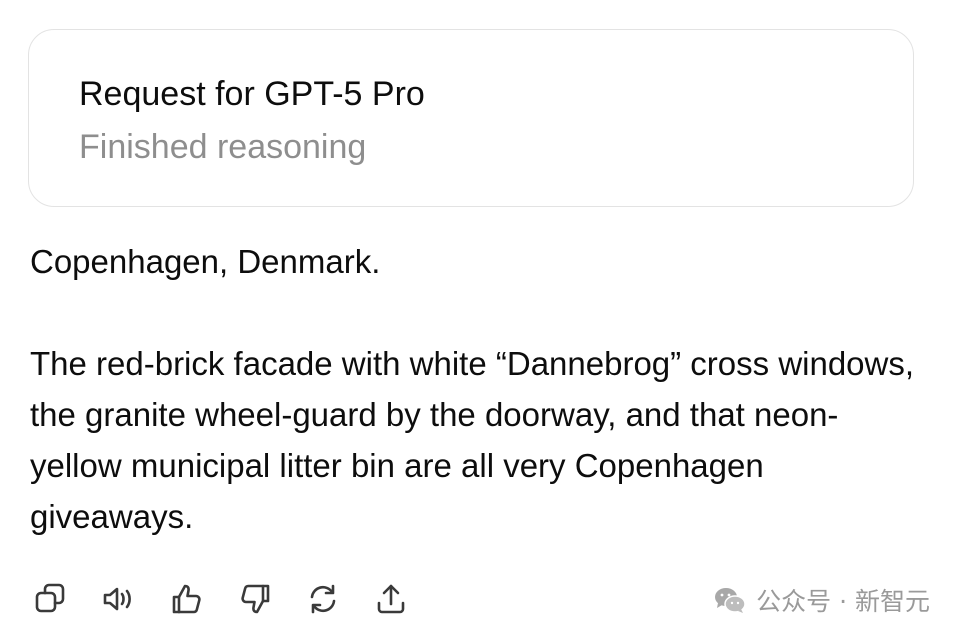 This screenshot has width=958, height=638. I want to click on read-aloud-button, so click(119, 599).